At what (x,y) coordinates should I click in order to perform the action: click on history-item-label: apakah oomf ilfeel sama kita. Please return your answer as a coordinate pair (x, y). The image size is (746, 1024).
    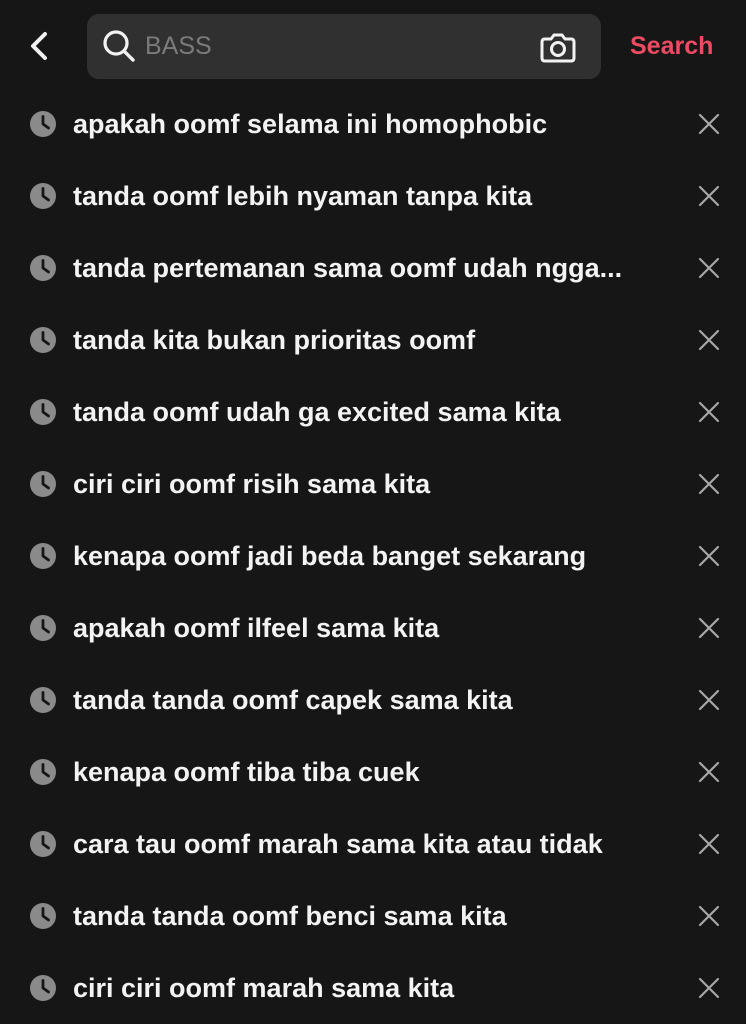
    Looking at the image, I should click on (256, 628).